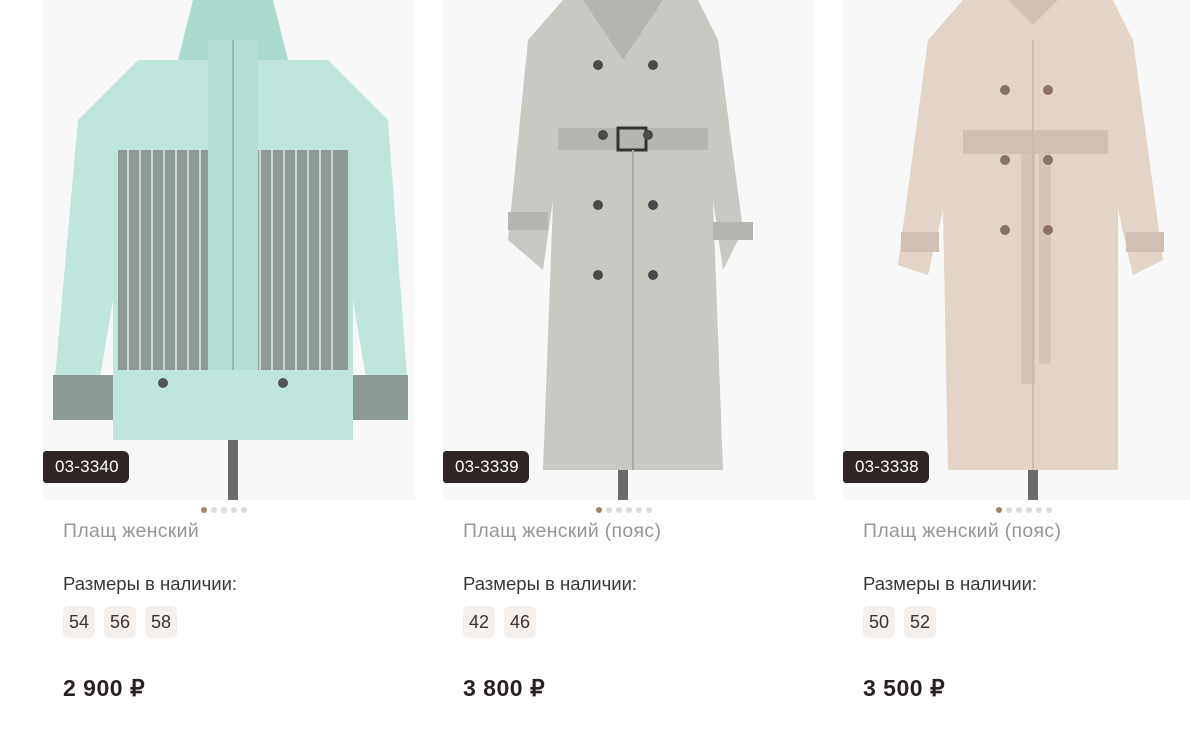  I want to click on size-chip: 56, so click(120, 622).